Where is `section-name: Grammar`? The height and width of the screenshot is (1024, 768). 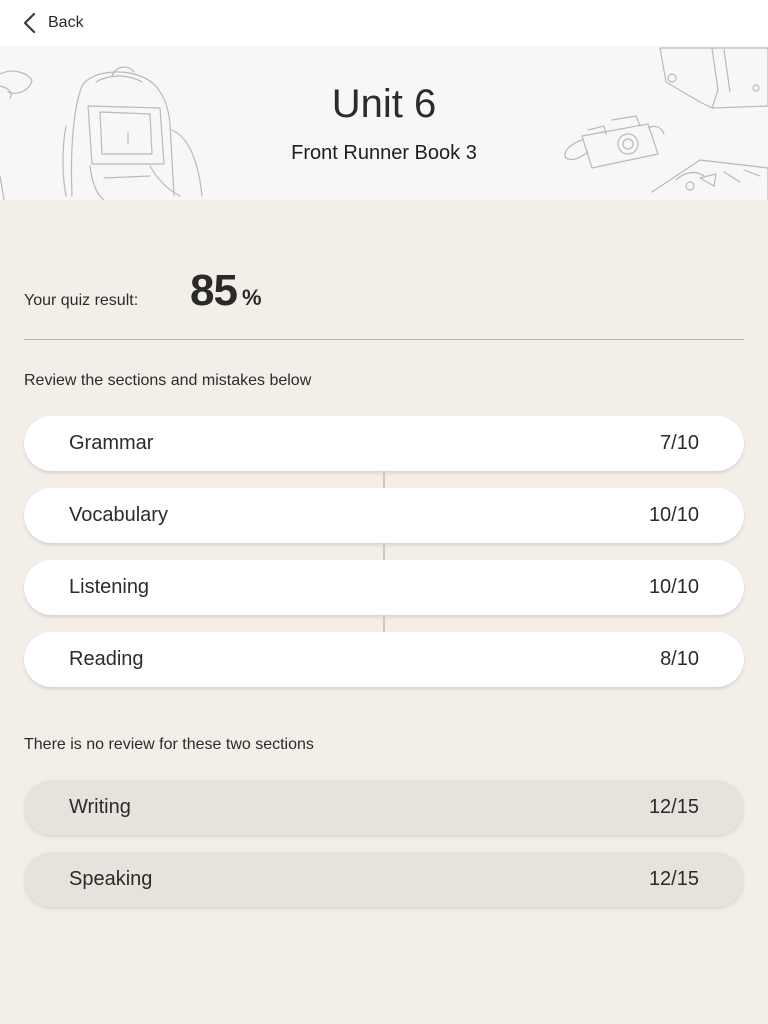 section-name: Grammar is located at coordinates (111, 443).